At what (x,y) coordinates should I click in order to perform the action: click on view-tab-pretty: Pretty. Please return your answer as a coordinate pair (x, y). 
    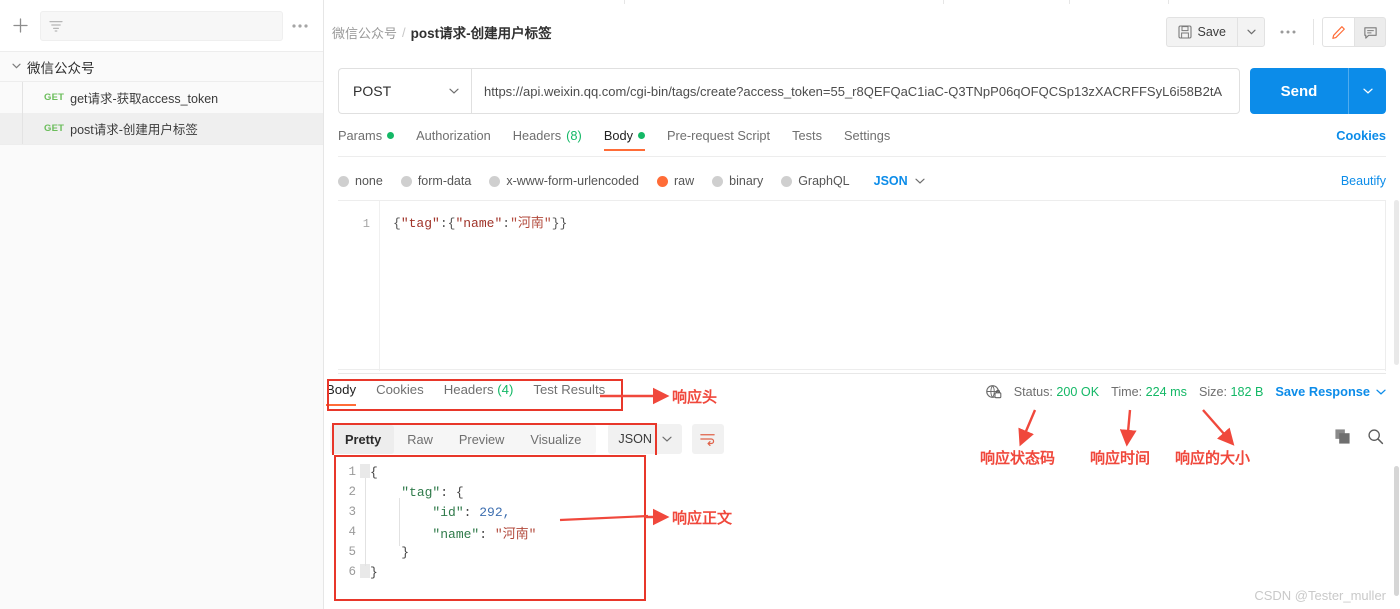
    Looking at the image, I should click on (363, 439).